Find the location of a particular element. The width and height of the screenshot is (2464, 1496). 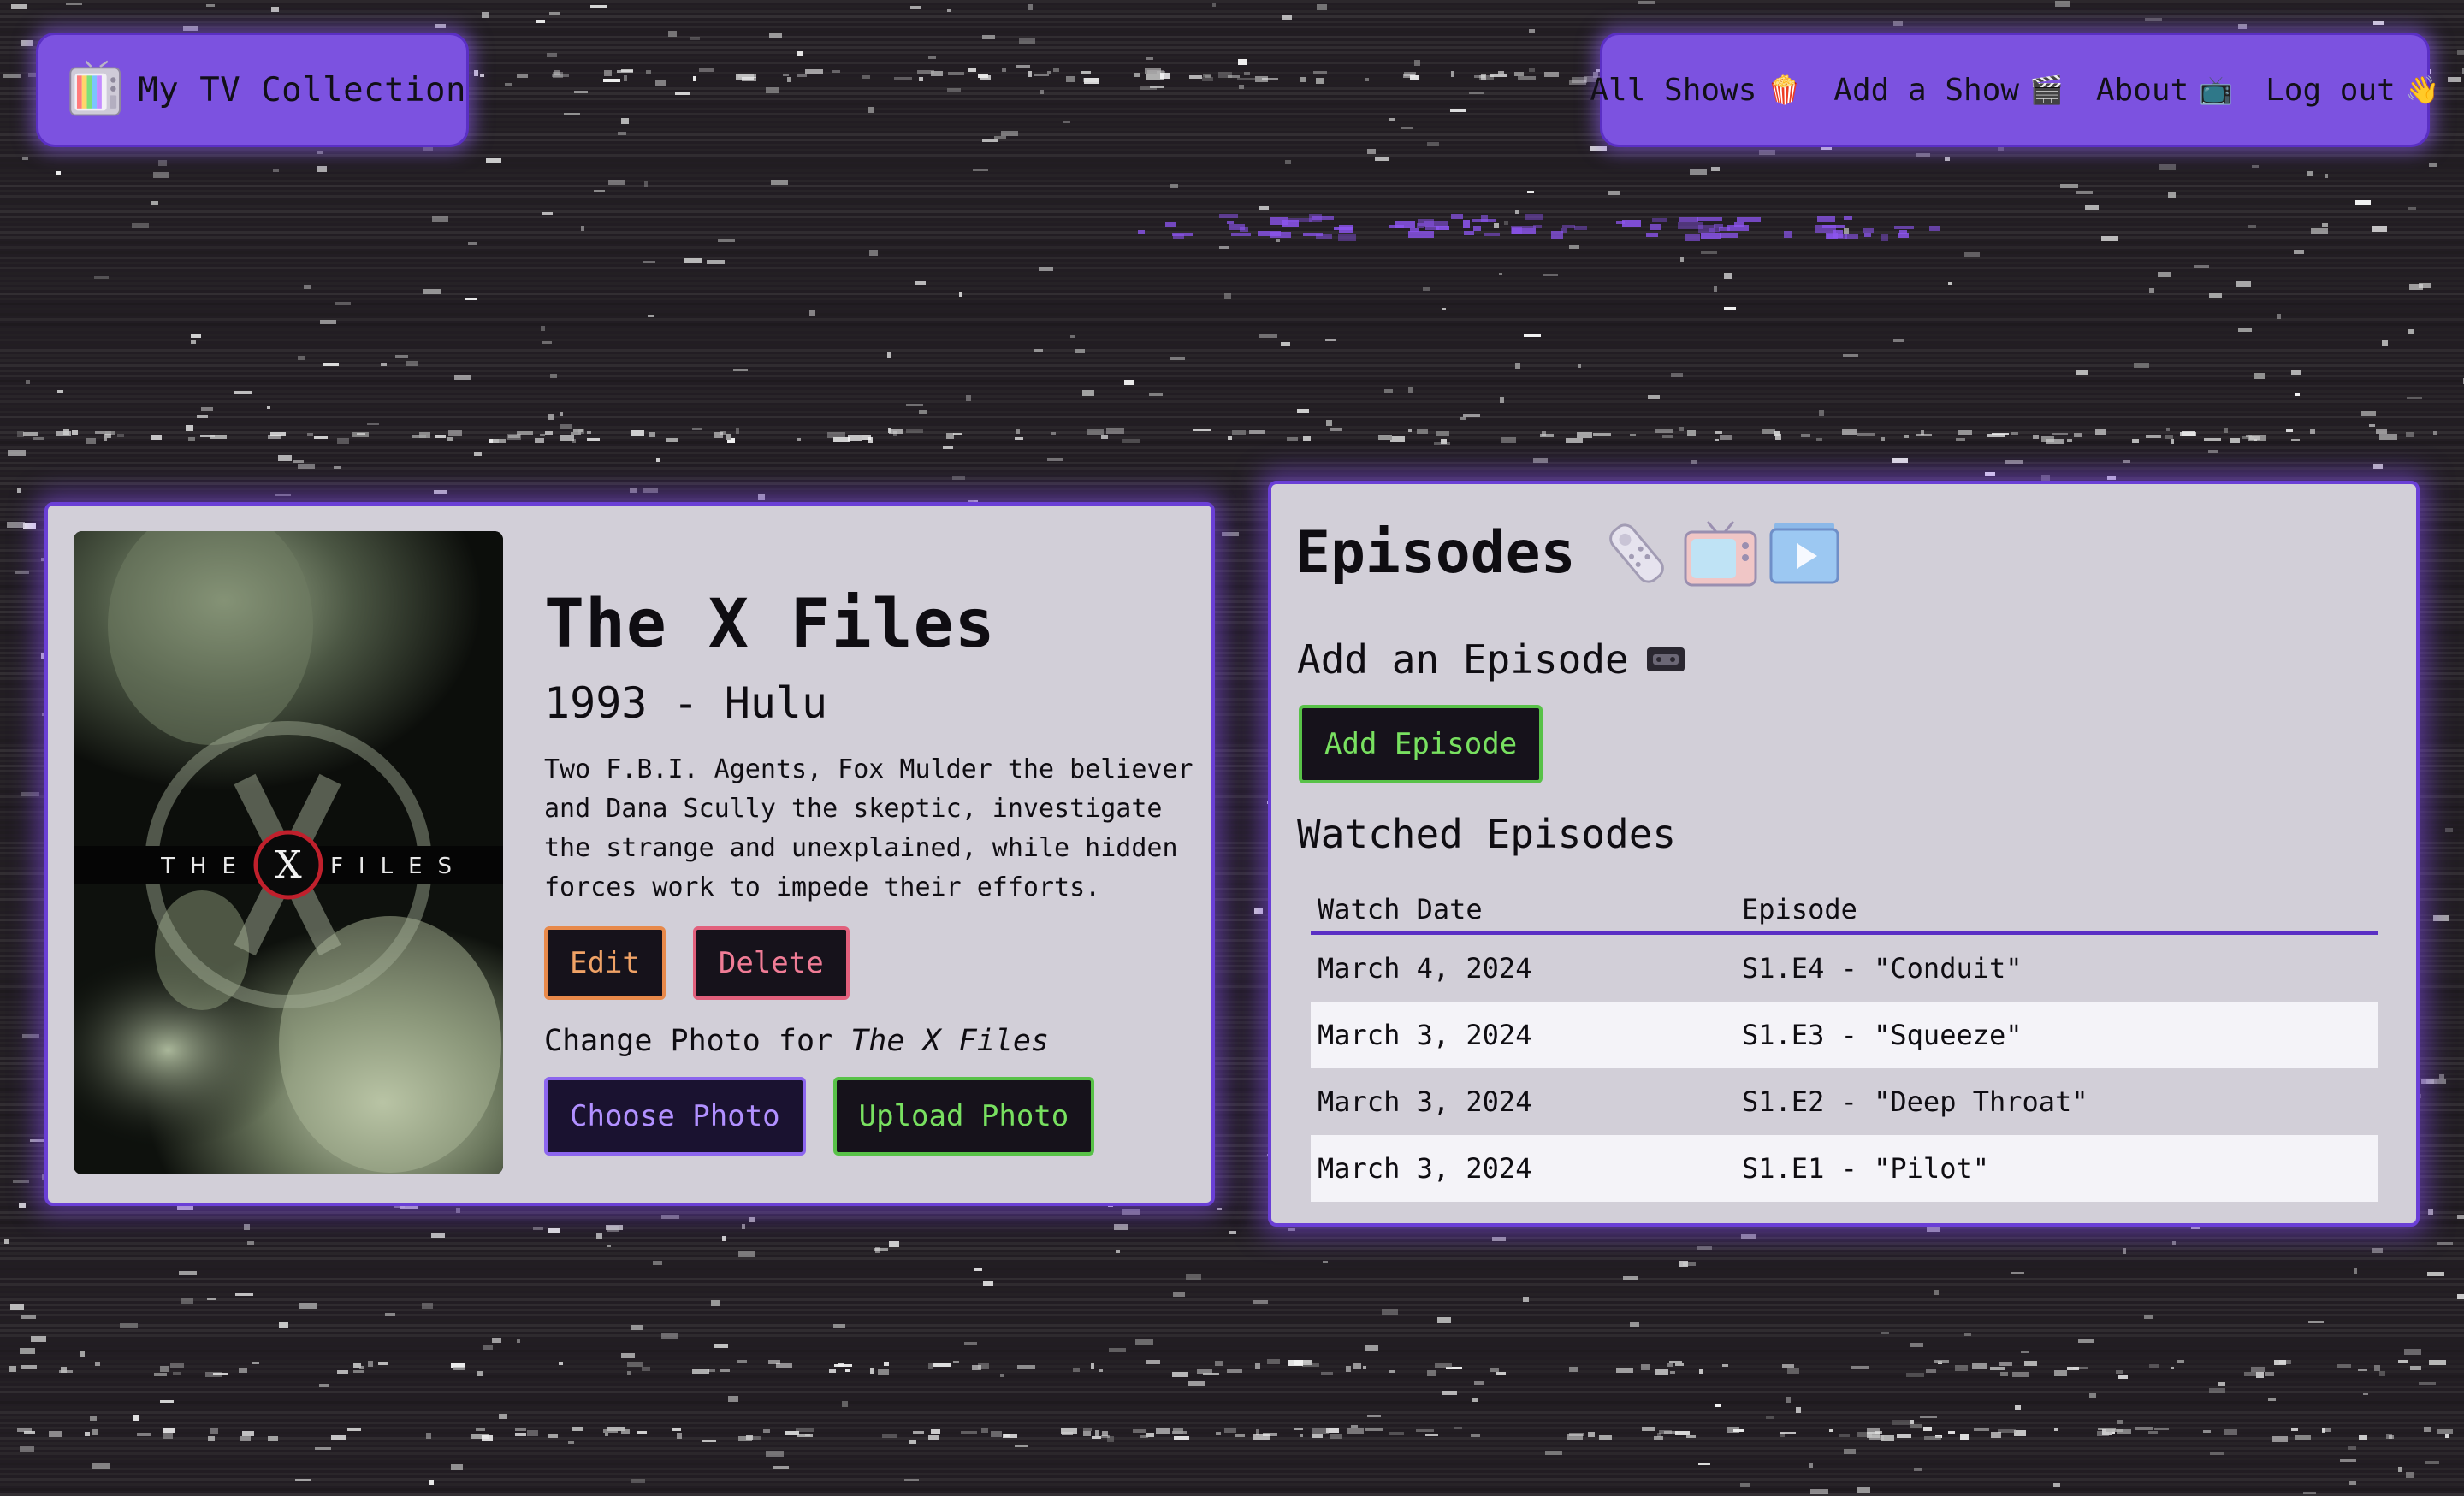

nav-label: About is located at coordinates (2142, 90).